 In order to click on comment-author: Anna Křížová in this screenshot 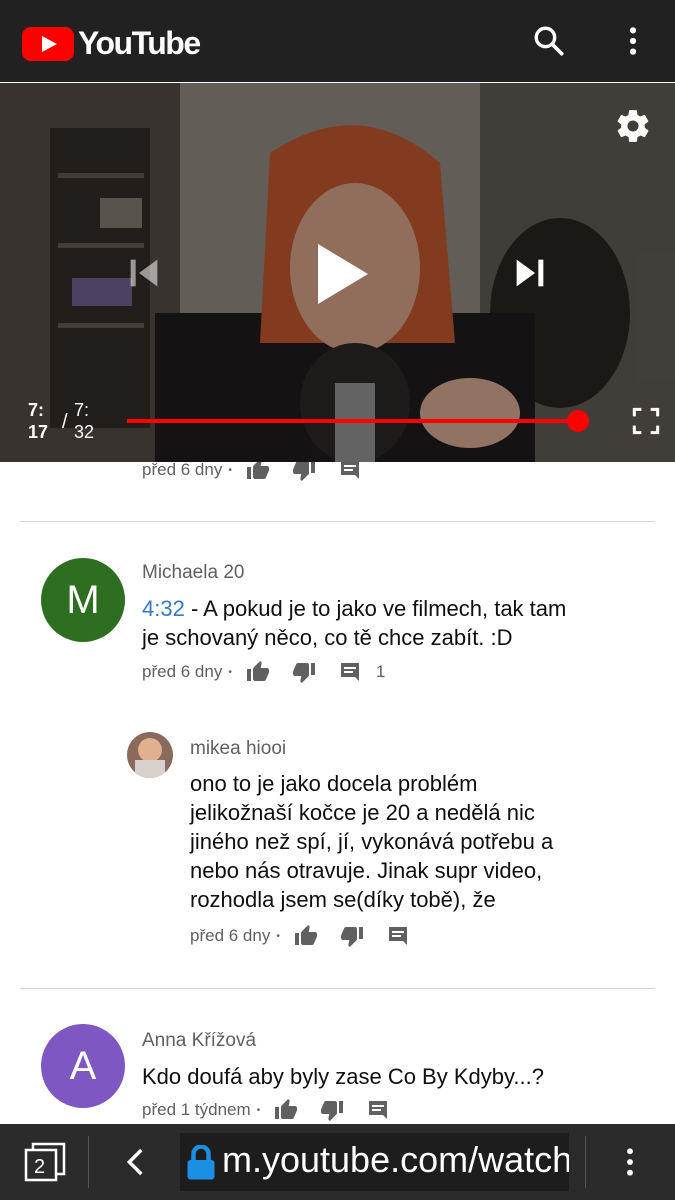, I will do `click(199, 1041)`.